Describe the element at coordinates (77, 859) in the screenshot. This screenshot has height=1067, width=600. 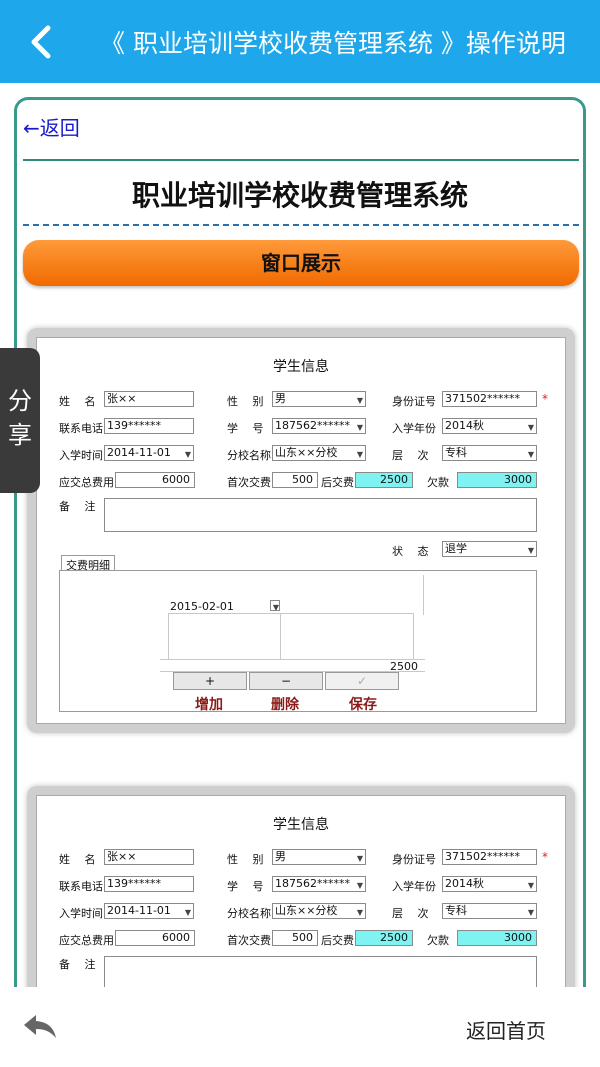
I see `name-label: 姓 名` at that location.